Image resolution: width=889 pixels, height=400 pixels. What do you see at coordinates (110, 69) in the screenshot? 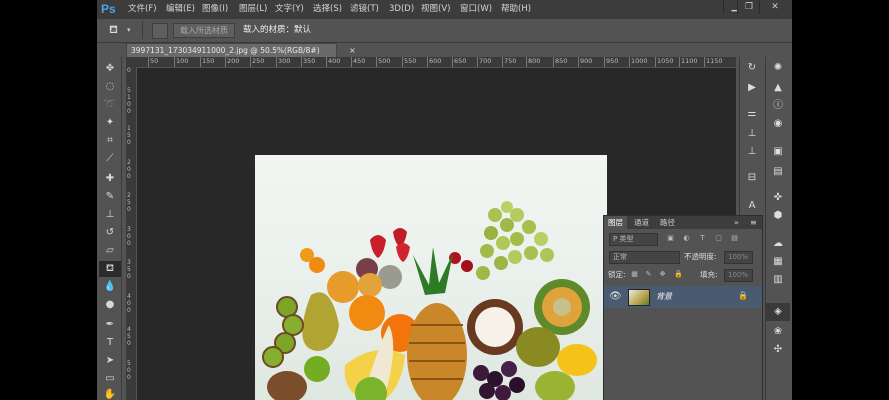
I see `move-tool-icon: ✥` at bounding box center [110, 69].